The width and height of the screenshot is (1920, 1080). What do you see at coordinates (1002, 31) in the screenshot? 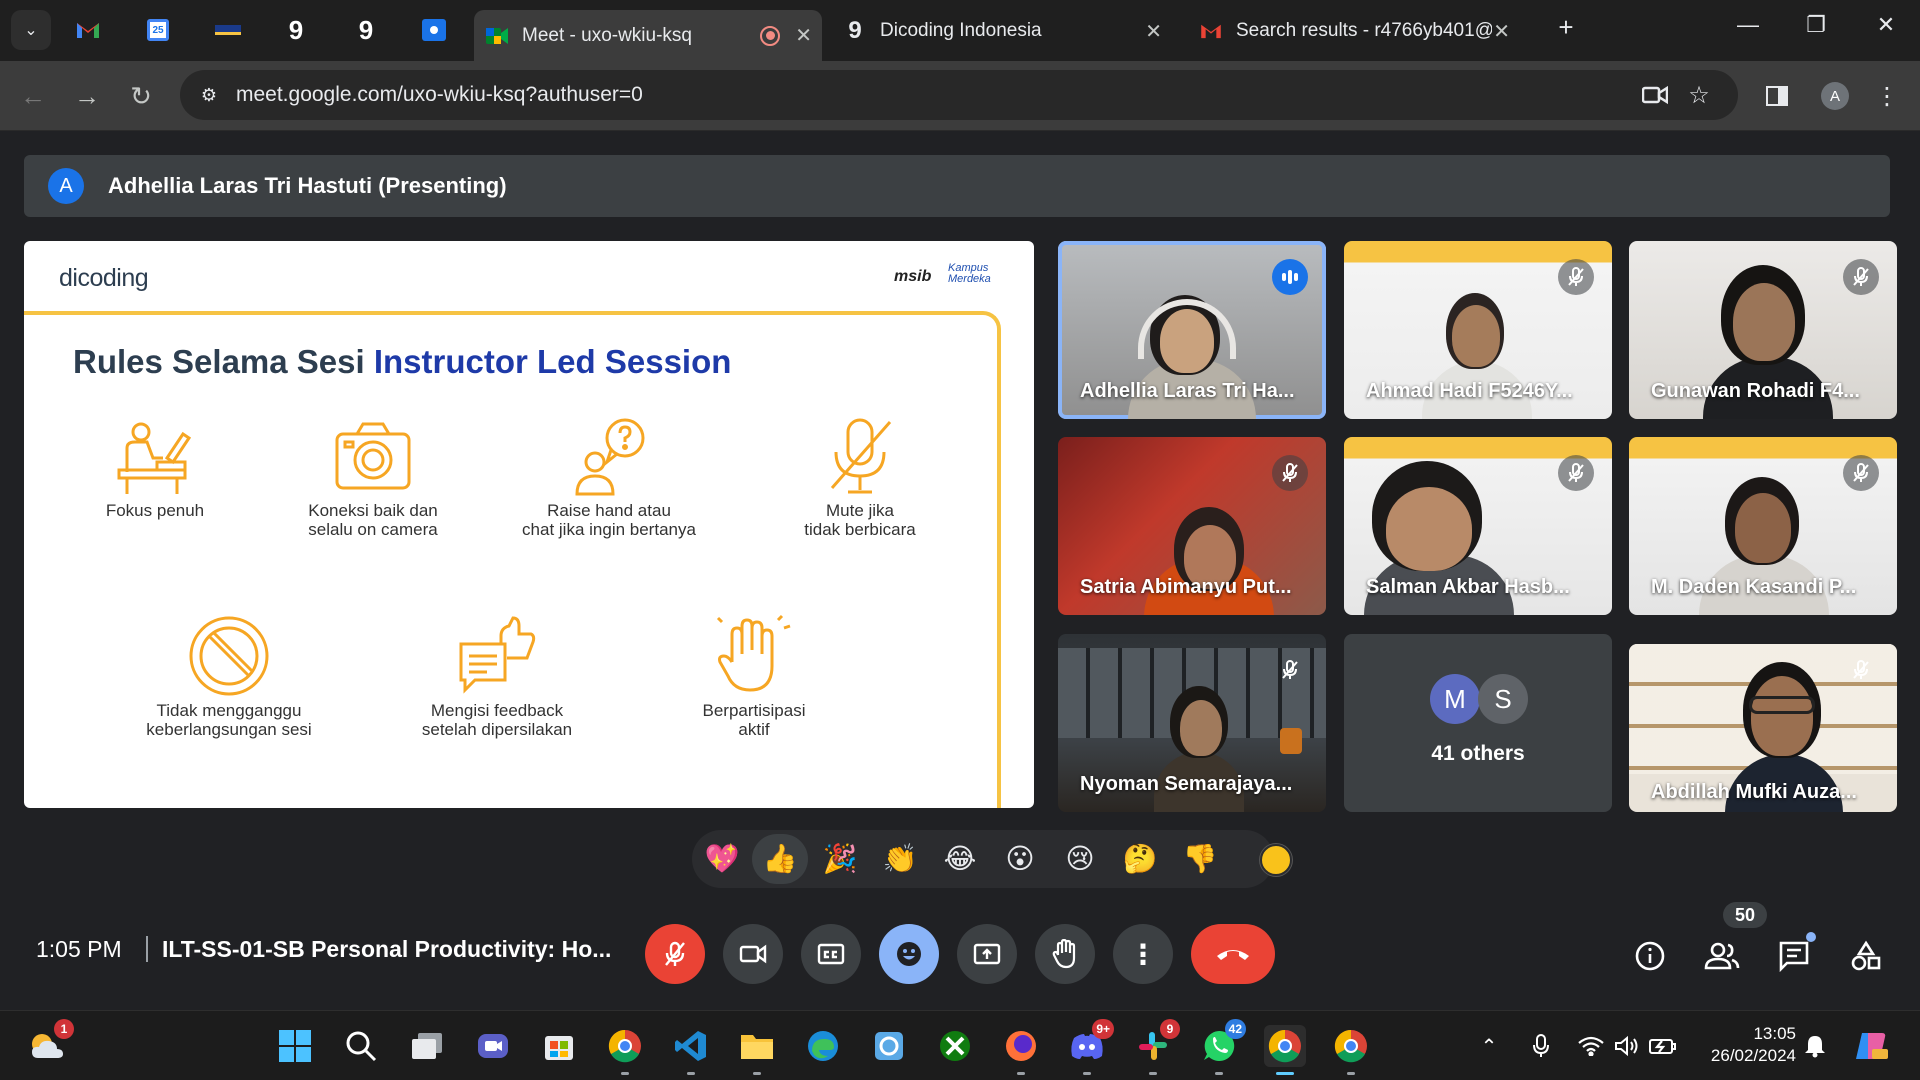
I see `tab-dicoding: 9 Dicoding Indonesia ✕` at bounding box center [1002, 31].